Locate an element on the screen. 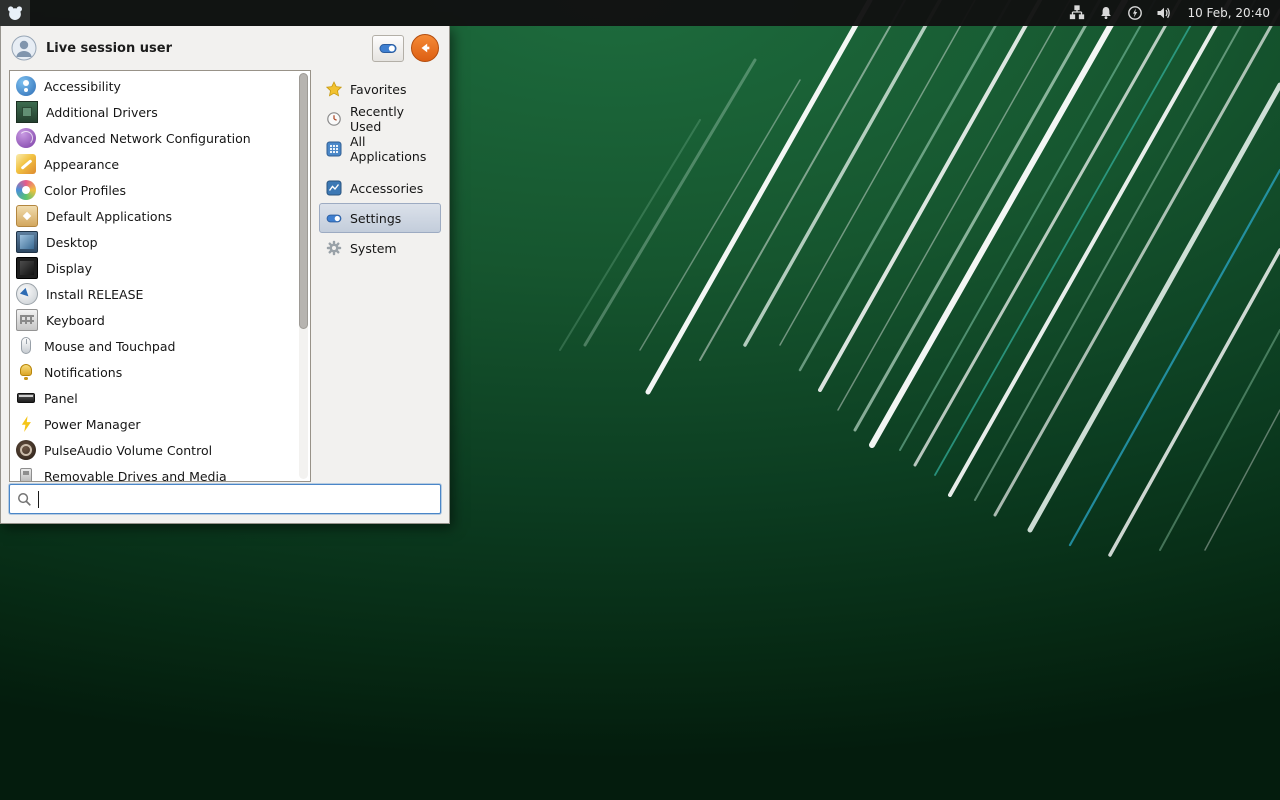 The width and height of the screenshot is (1280, 800). settings-toggle-icon is located at coordinates (388, 48).